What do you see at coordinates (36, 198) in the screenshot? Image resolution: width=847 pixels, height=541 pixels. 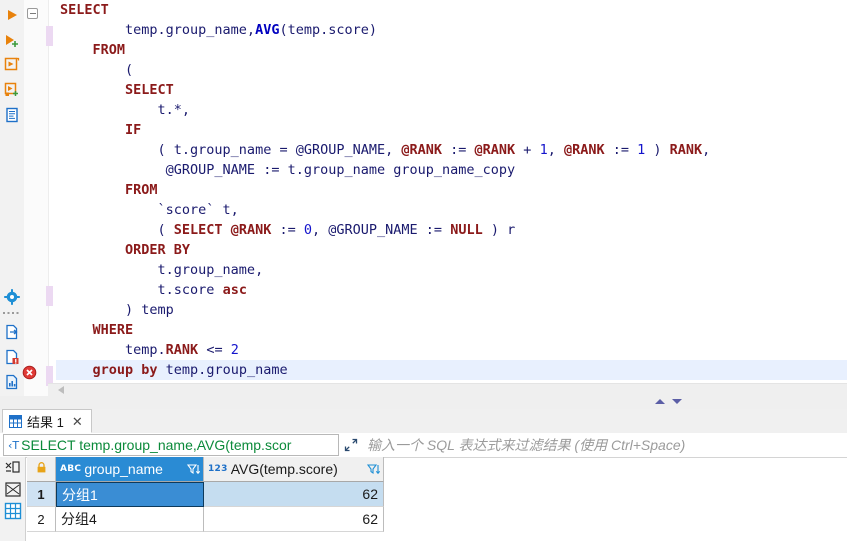 I see `editor-gutter` at bounding box center [36, 198].